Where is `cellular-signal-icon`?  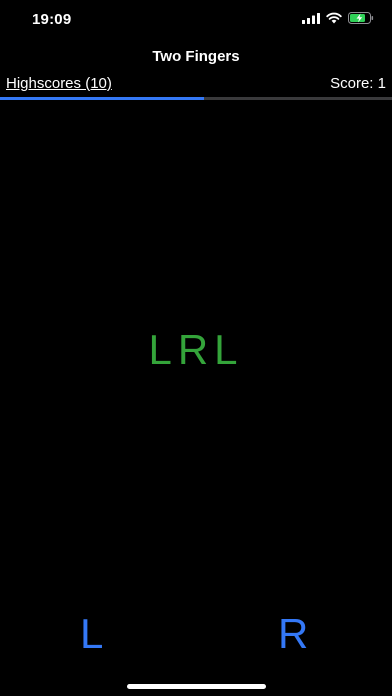 cellular-signal-icon is located at coordinates (311, 18).